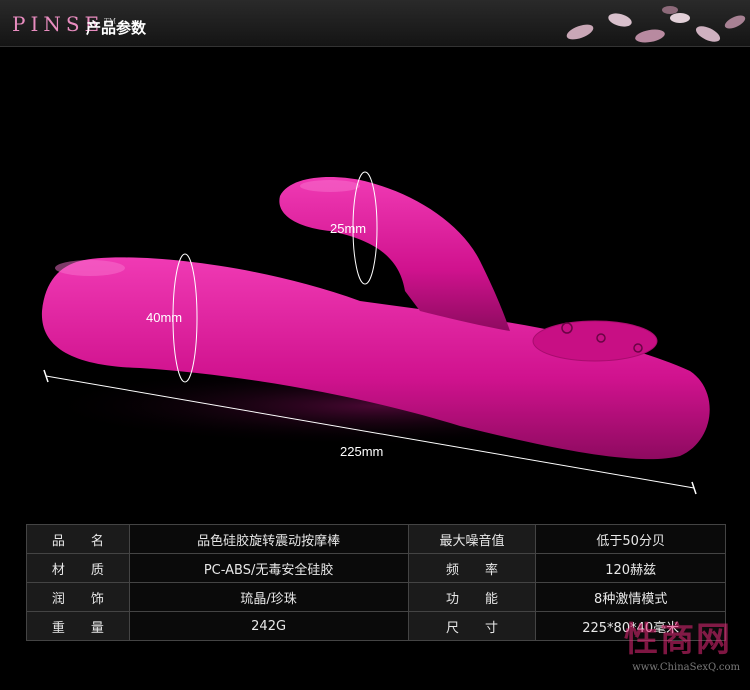 The height and width of the screenshot is (690, 750). What do you see at coordinates (268, 626) in the screenshot?
I see `spec-value: 242G` at bounding box center [268, 626].